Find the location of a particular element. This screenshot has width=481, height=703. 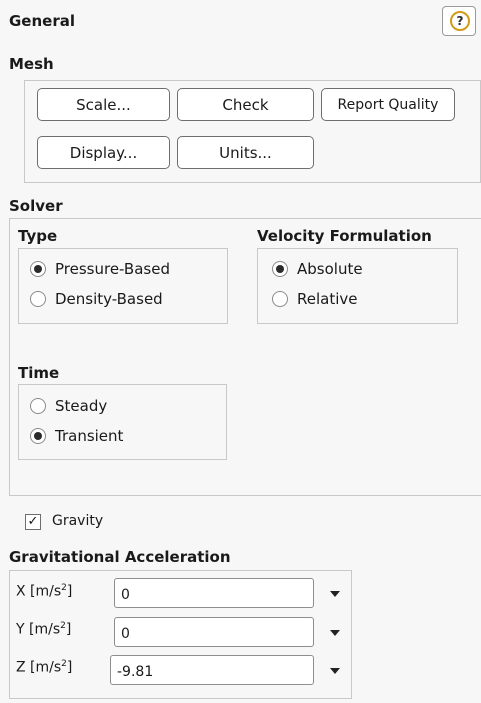

gravity-checkbox: ✓ is located at coordinates (33, 522).